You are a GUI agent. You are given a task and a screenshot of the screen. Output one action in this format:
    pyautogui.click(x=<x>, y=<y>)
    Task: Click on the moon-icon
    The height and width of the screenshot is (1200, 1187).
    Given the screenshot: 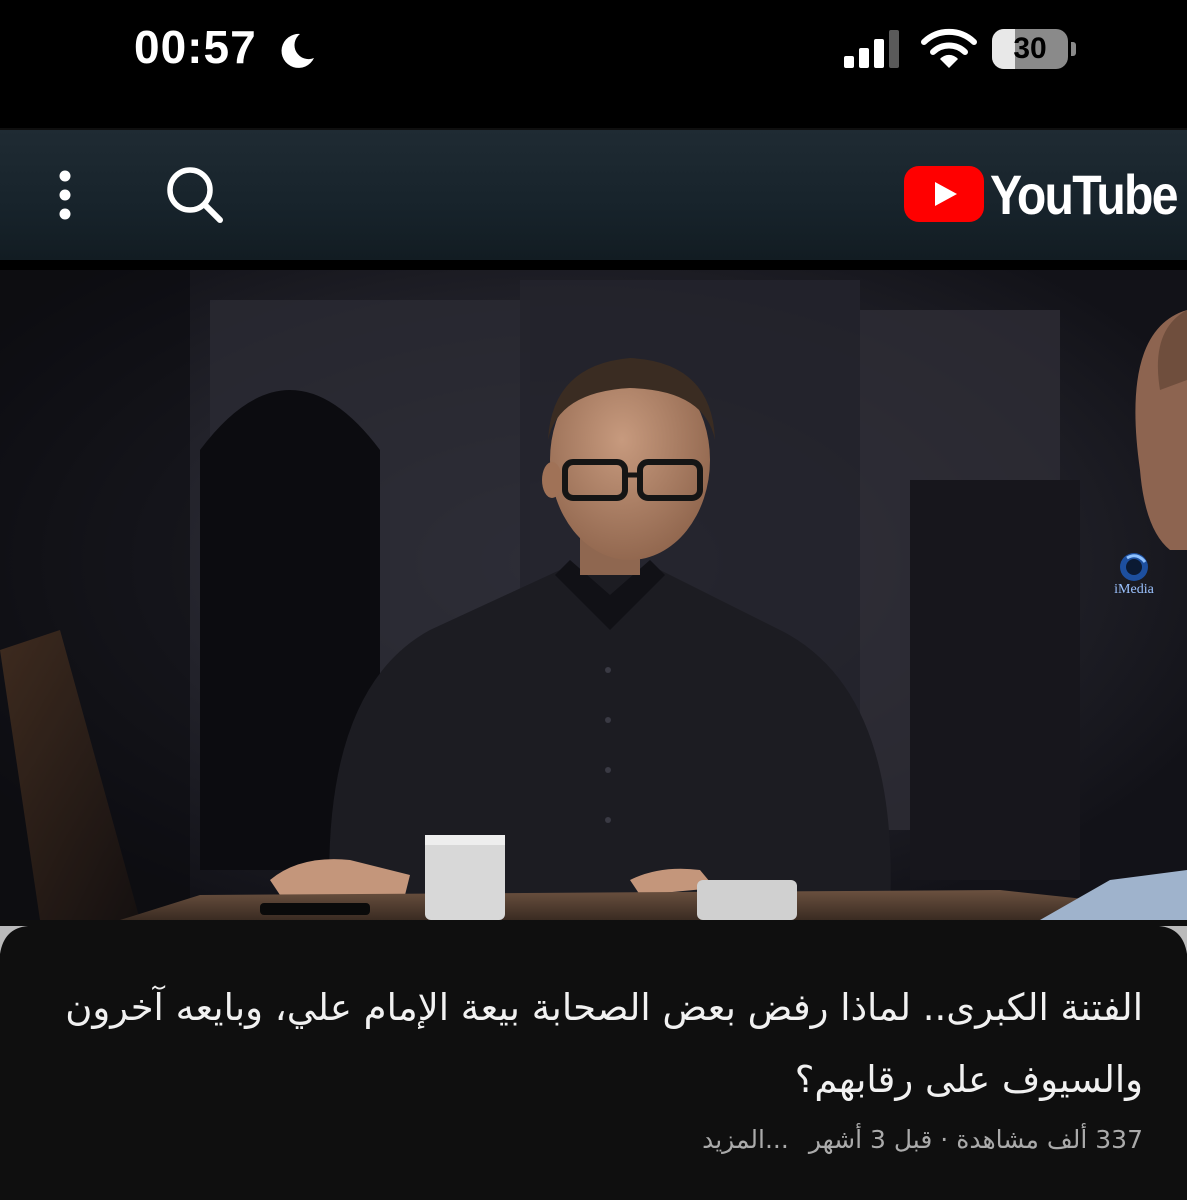 What is the action you would take?
    pyautogui.click(x=297, y=50)
    